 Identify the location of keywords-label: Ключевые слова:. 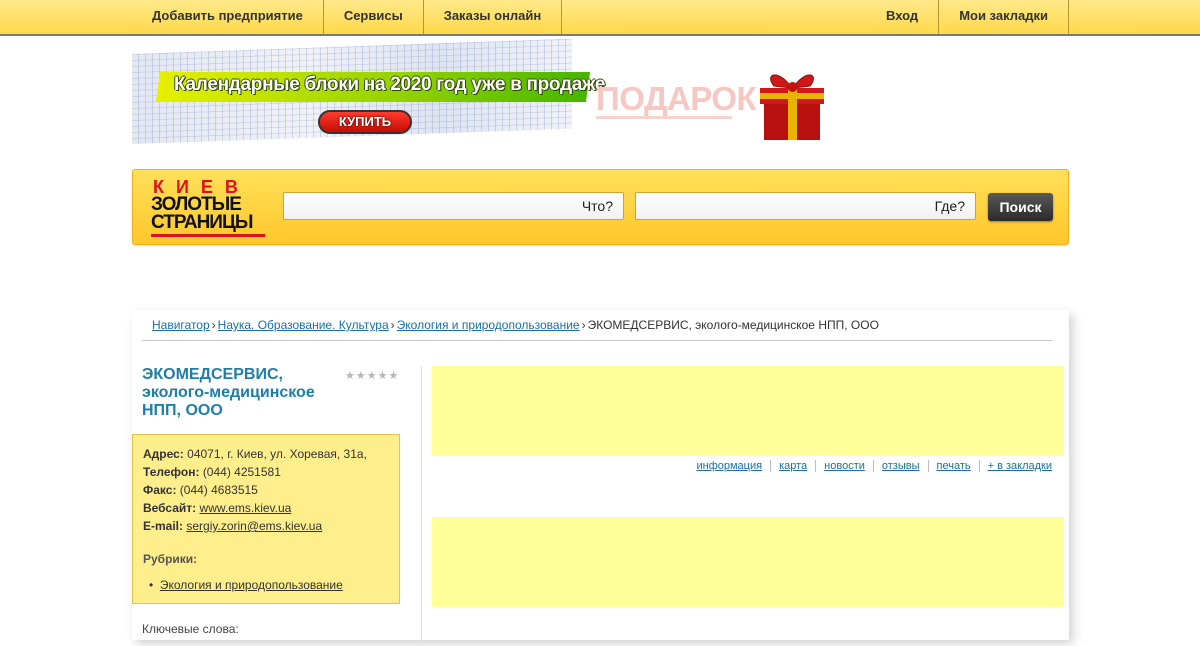
(190, 629).